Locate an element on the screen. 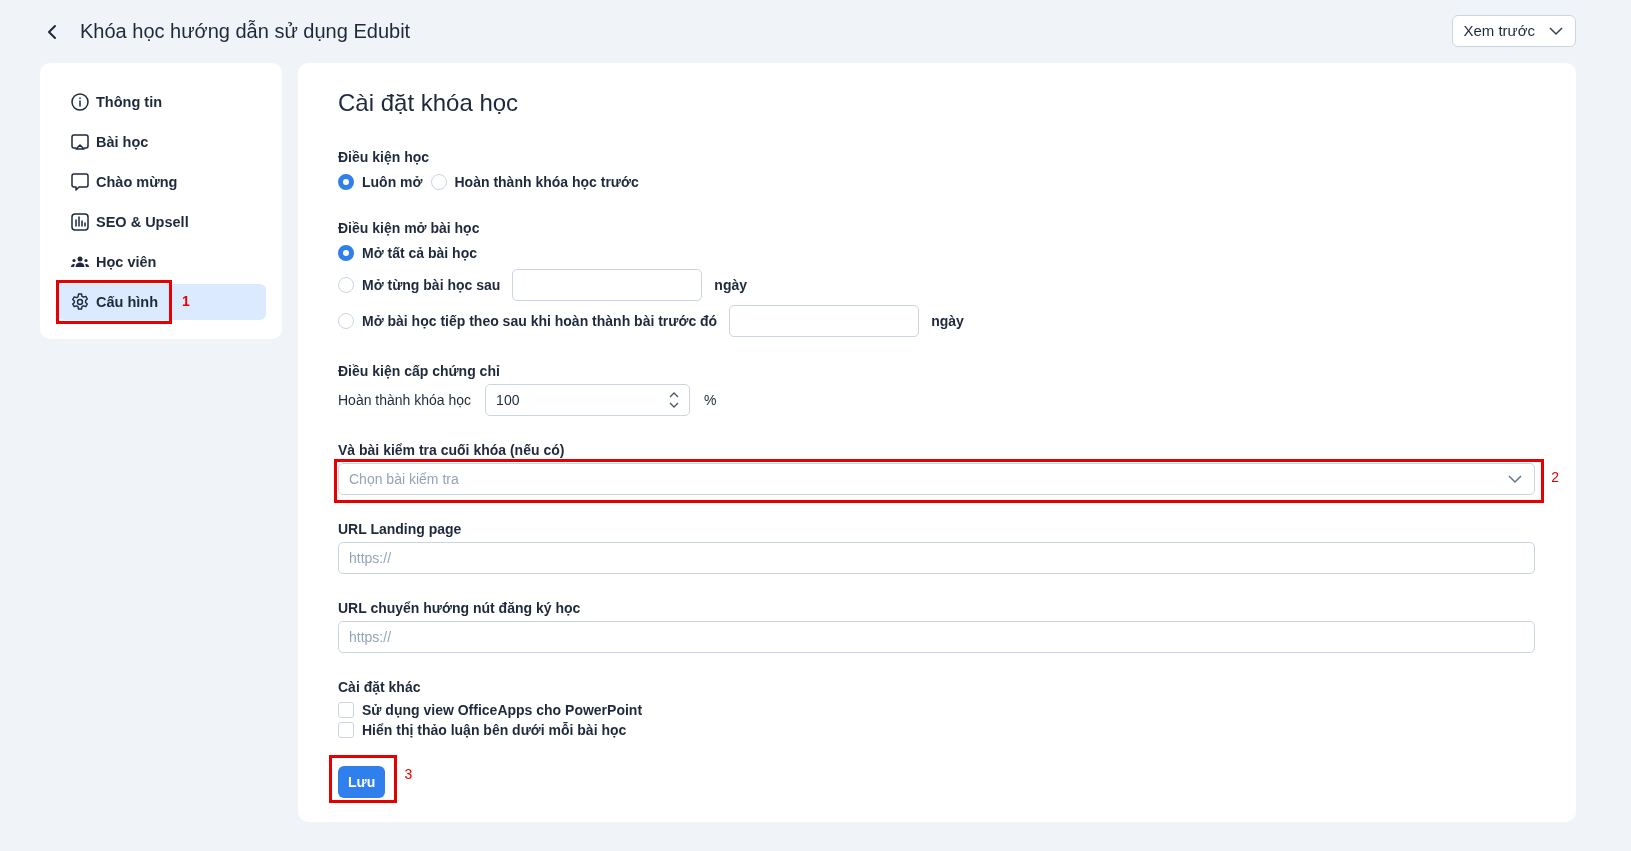 The image size is (1631, 851). panel-title: Cài đặt khóa học is located at coordinates (429, 103).